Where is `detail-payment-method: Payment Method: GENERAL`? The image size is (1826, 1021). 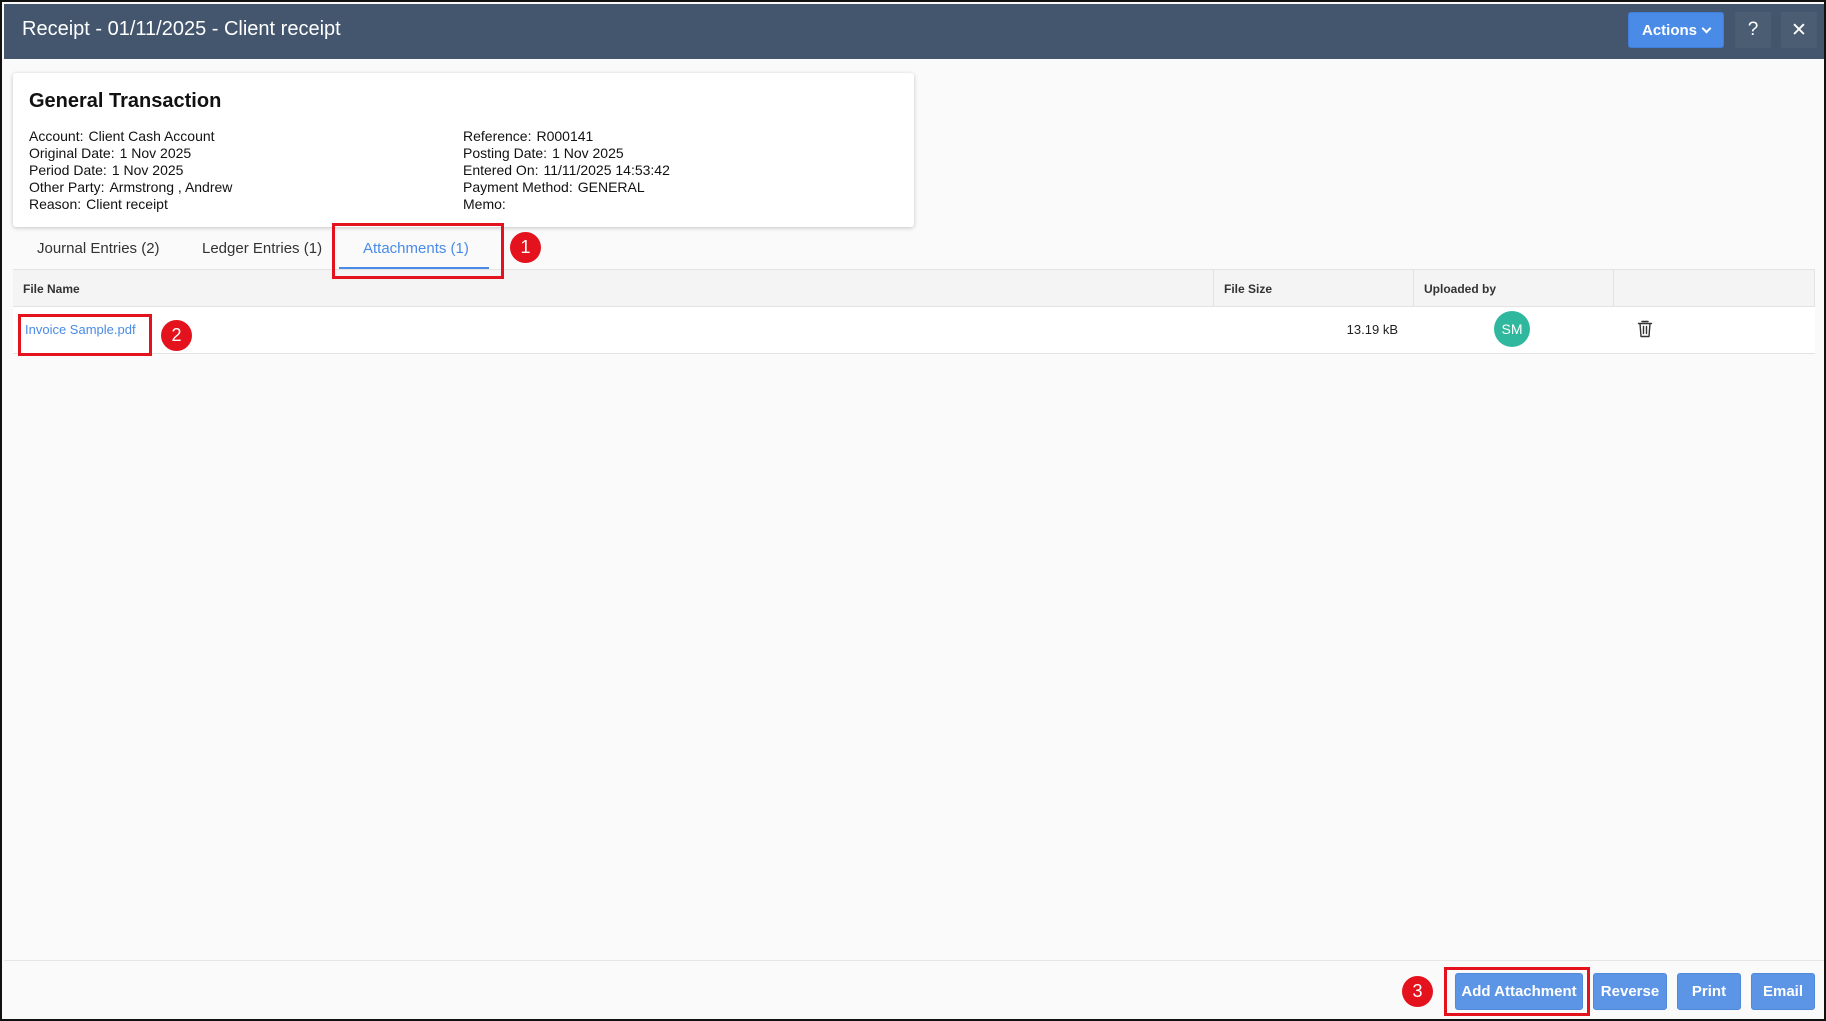
detail-payment-method: Payment Method: GENERAL is located at coordinates (566, 187).